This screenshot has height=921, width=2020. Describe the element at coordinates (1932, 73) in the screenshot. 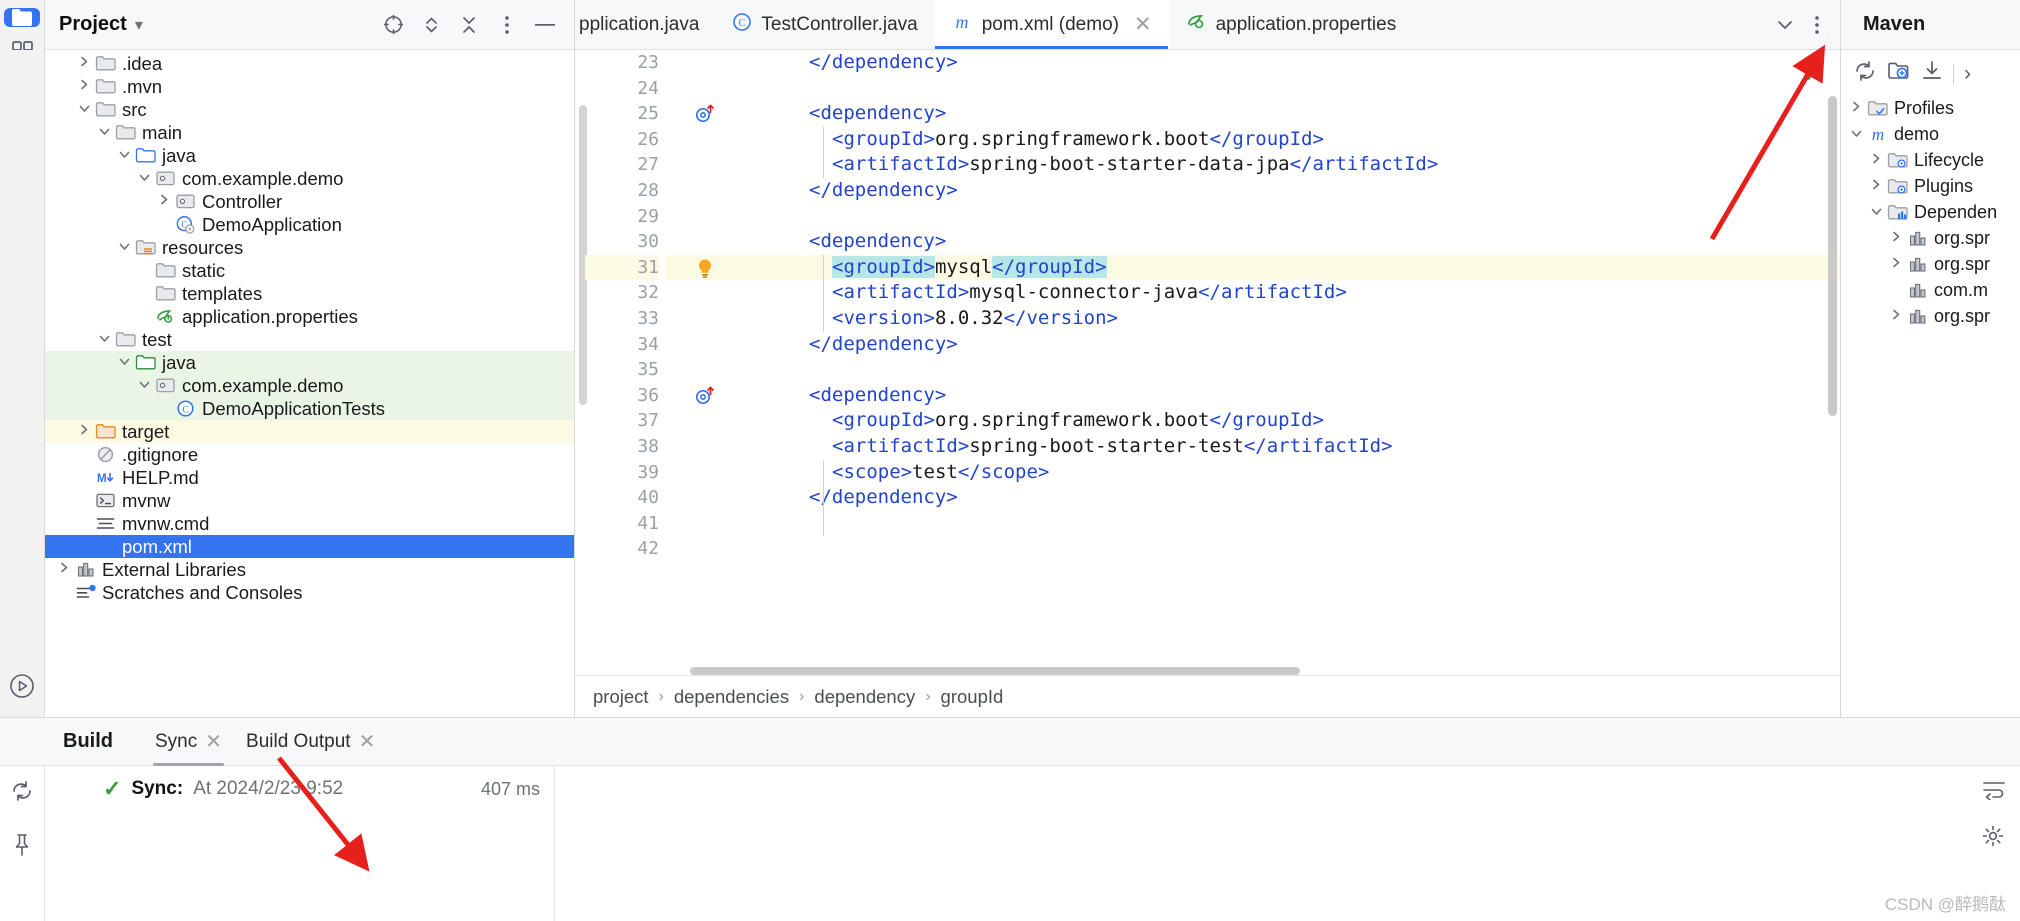

I see `download-sources-icon` at that location.